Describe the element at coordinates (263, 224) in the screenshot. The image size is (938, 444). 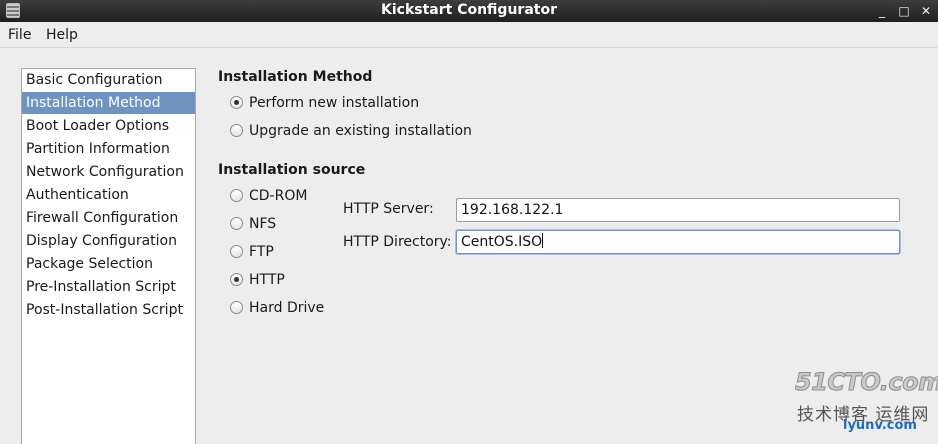
I see `radio-label: NFS` at that location.